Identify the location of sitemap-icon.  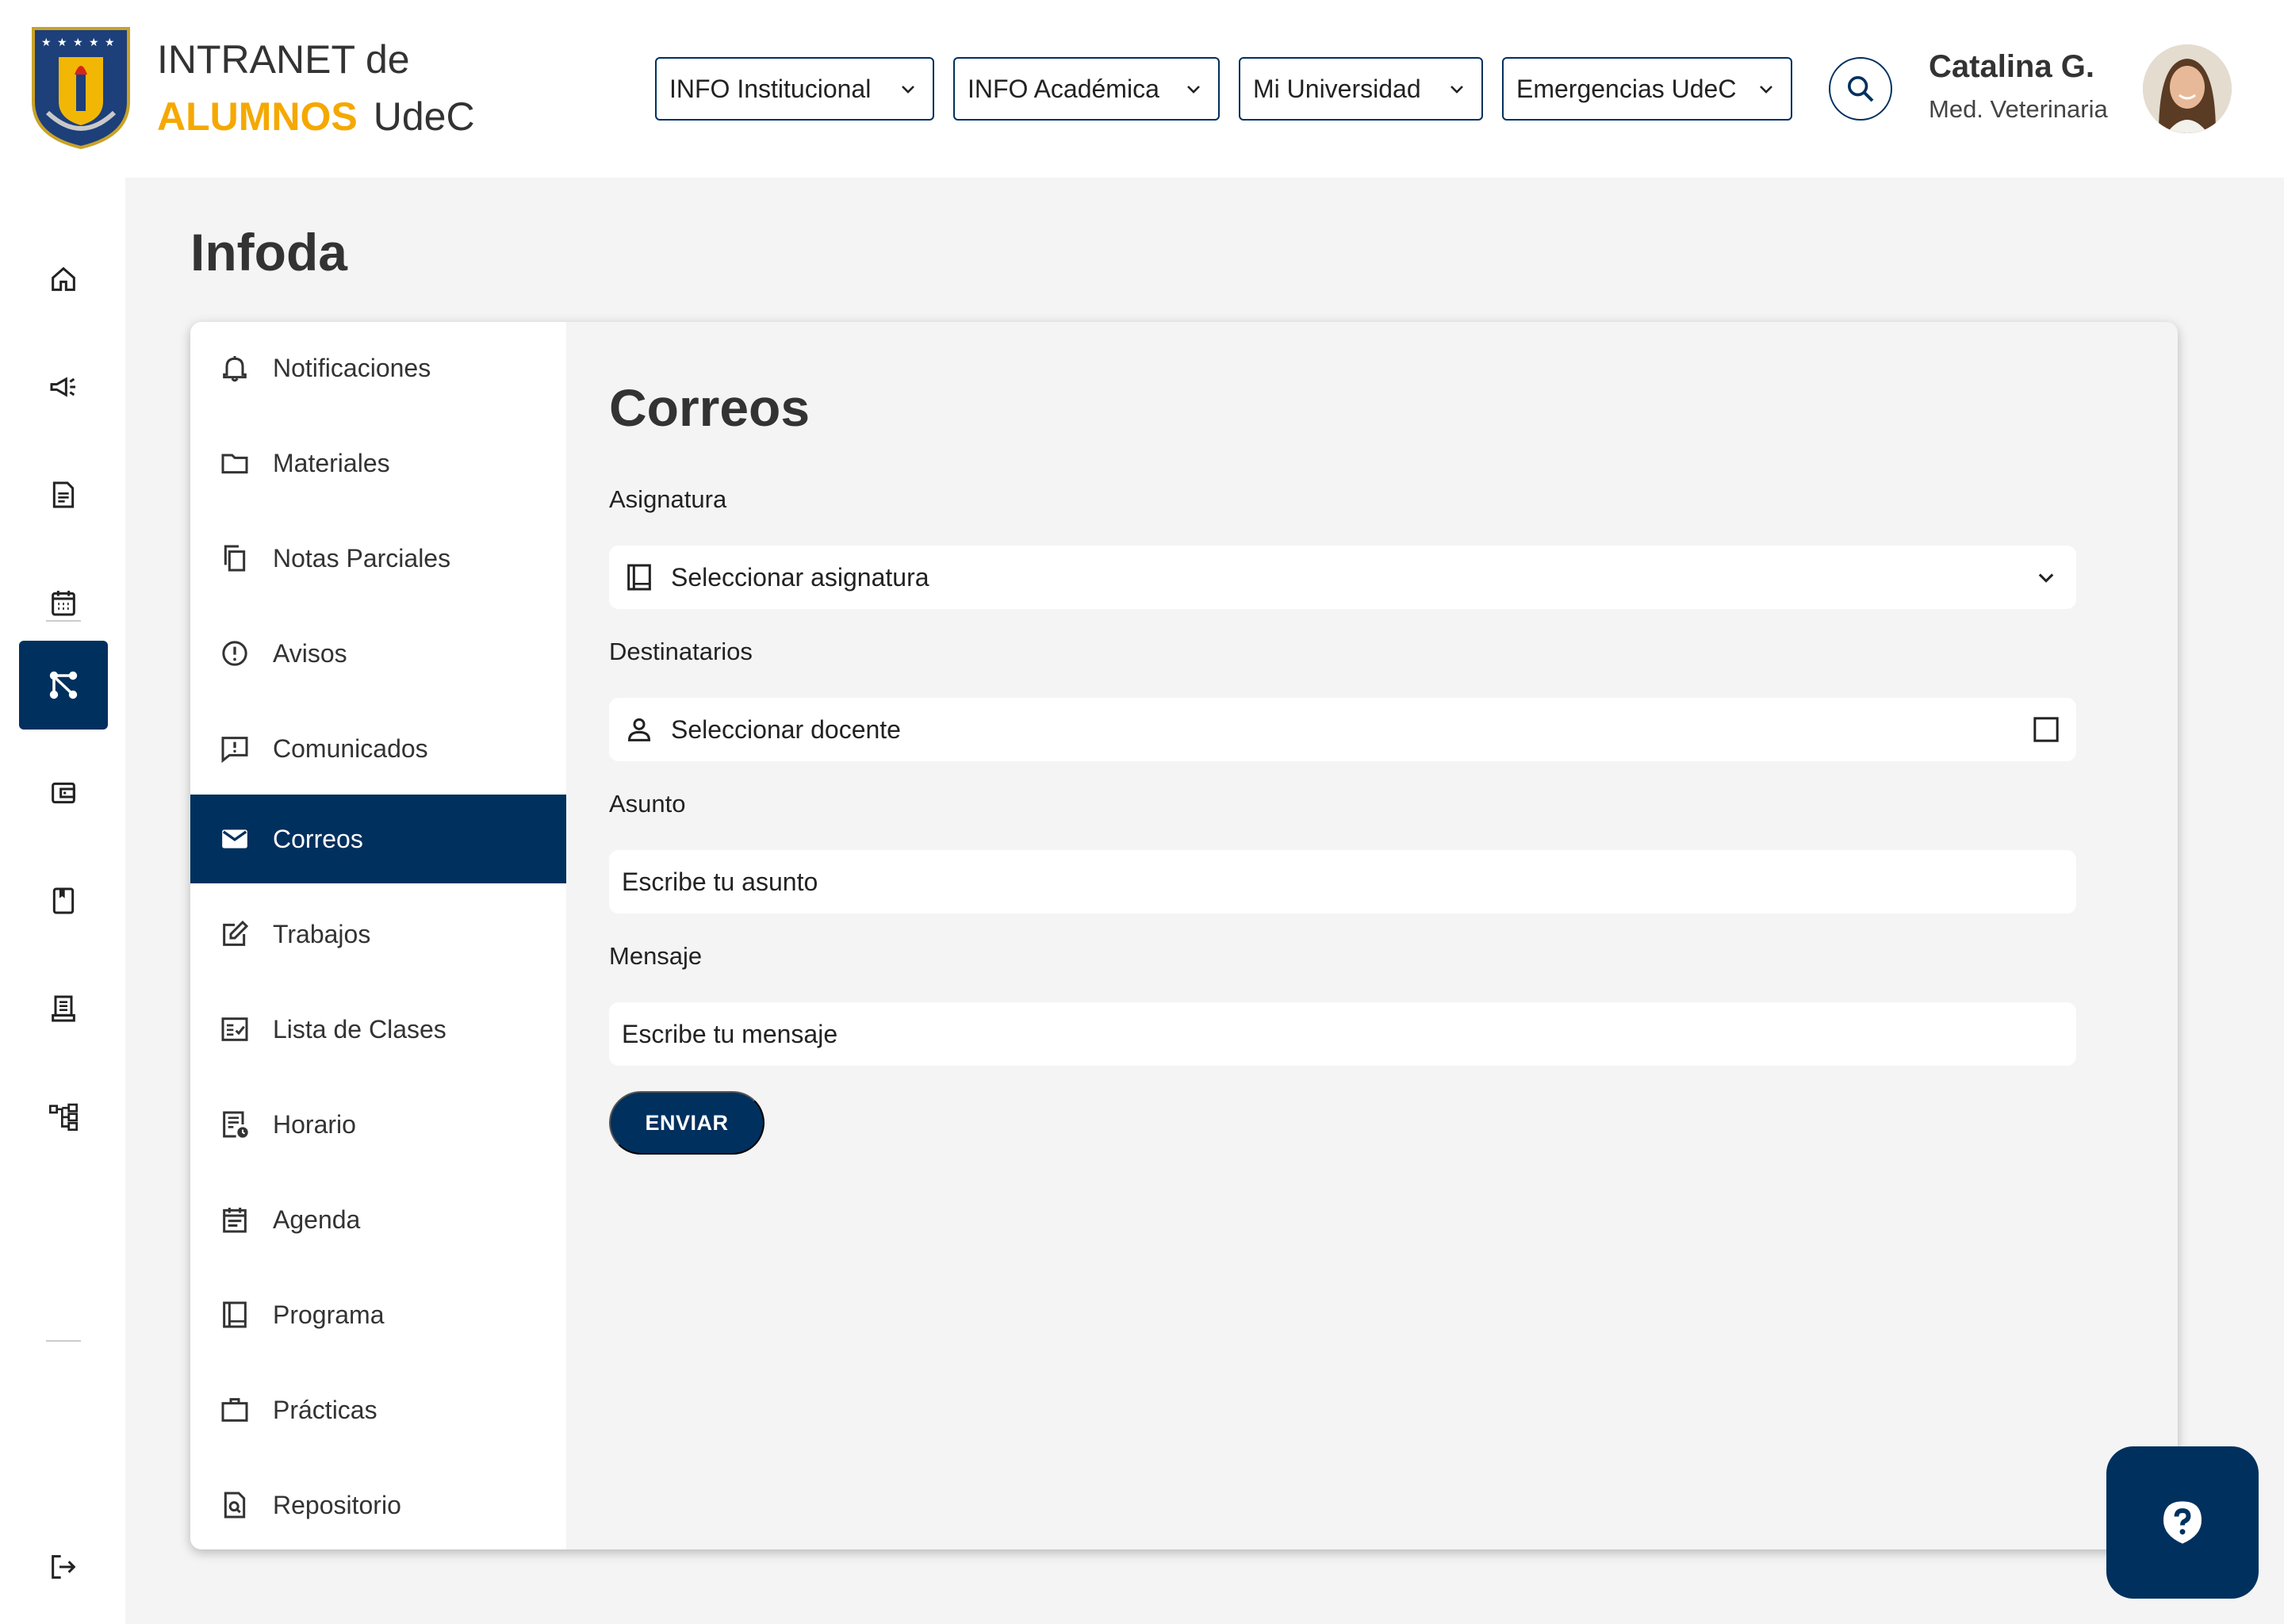
(63, 1117).